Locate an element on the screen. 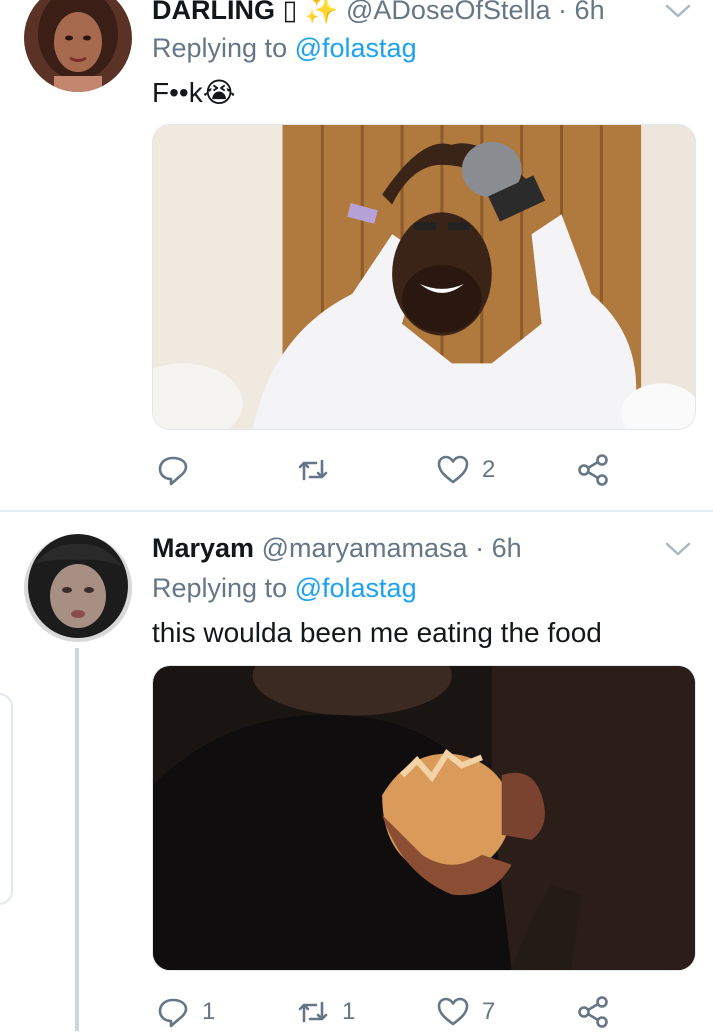 The image size is (713, 1032). like-count: 2 is located at coordinates (489, 469).